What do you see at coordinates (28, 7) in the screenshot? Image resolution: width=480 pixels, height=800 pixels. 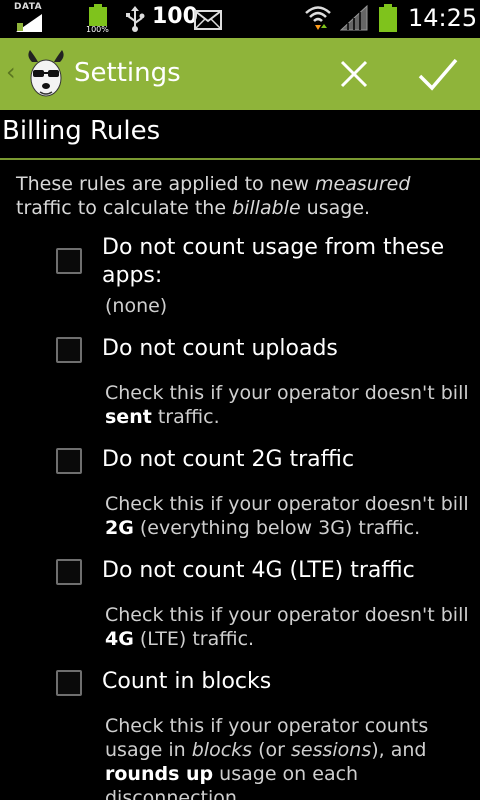 I see `data-label: DATA` at bounding box center [28, 7].